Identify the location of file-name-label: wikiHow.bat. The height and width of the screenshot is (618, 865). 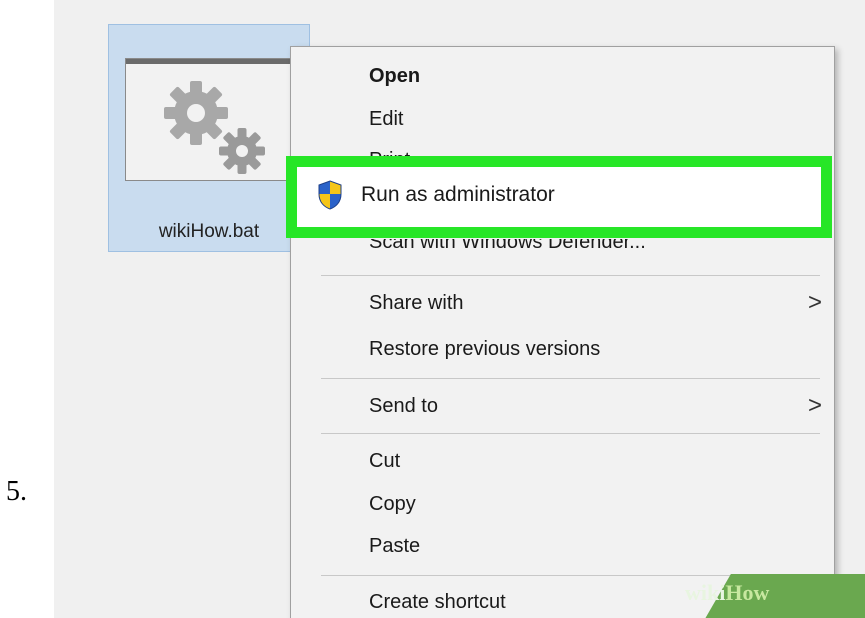
(209, 231).